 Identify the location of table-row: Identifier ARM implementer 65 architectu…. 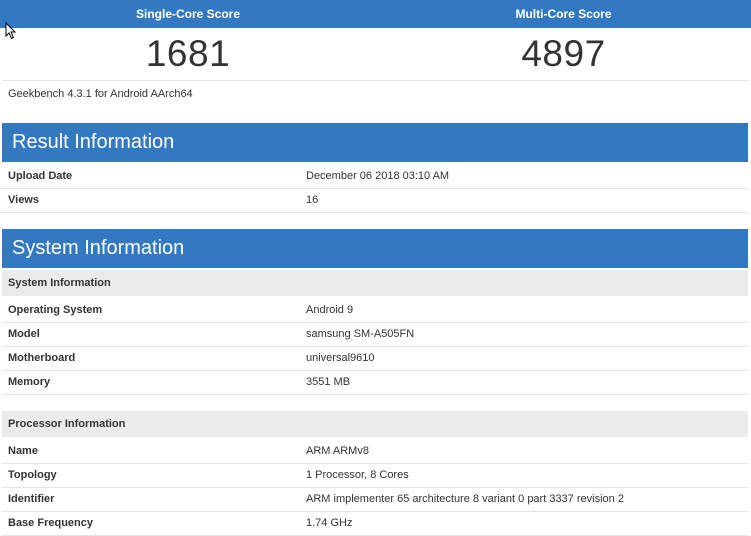
(375, 499).